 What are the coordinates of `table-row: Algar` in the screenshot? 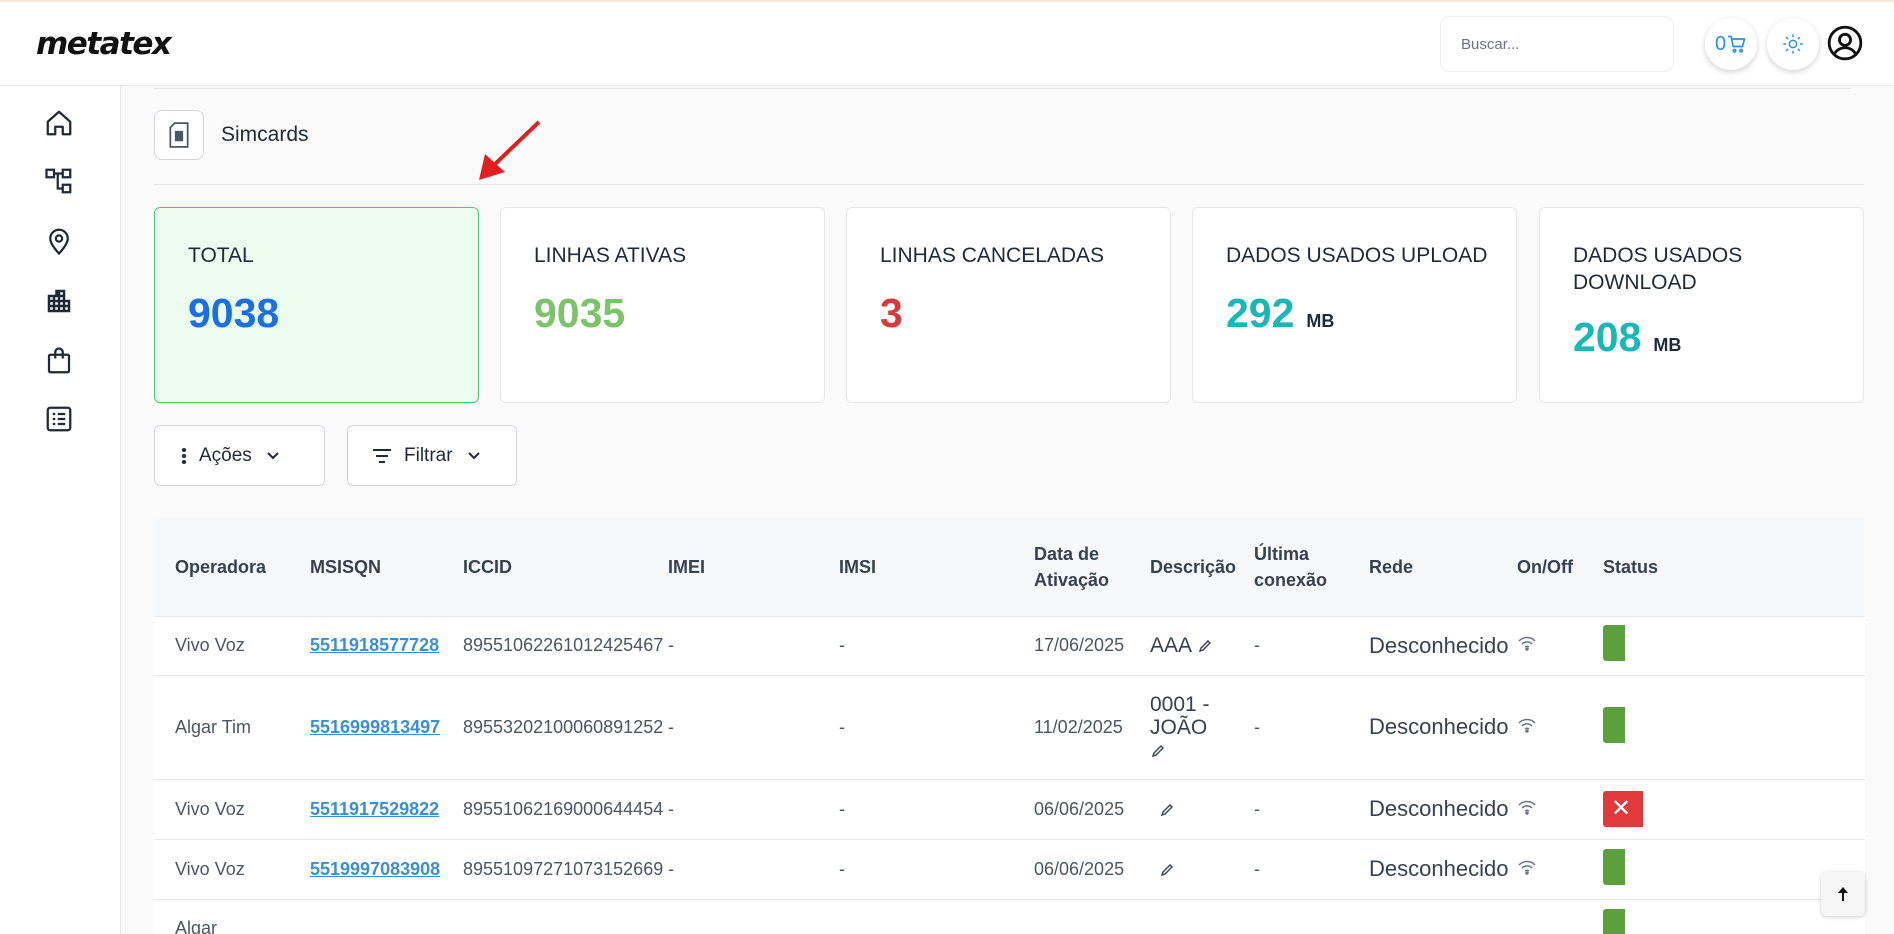 It's located at (1009, 916).